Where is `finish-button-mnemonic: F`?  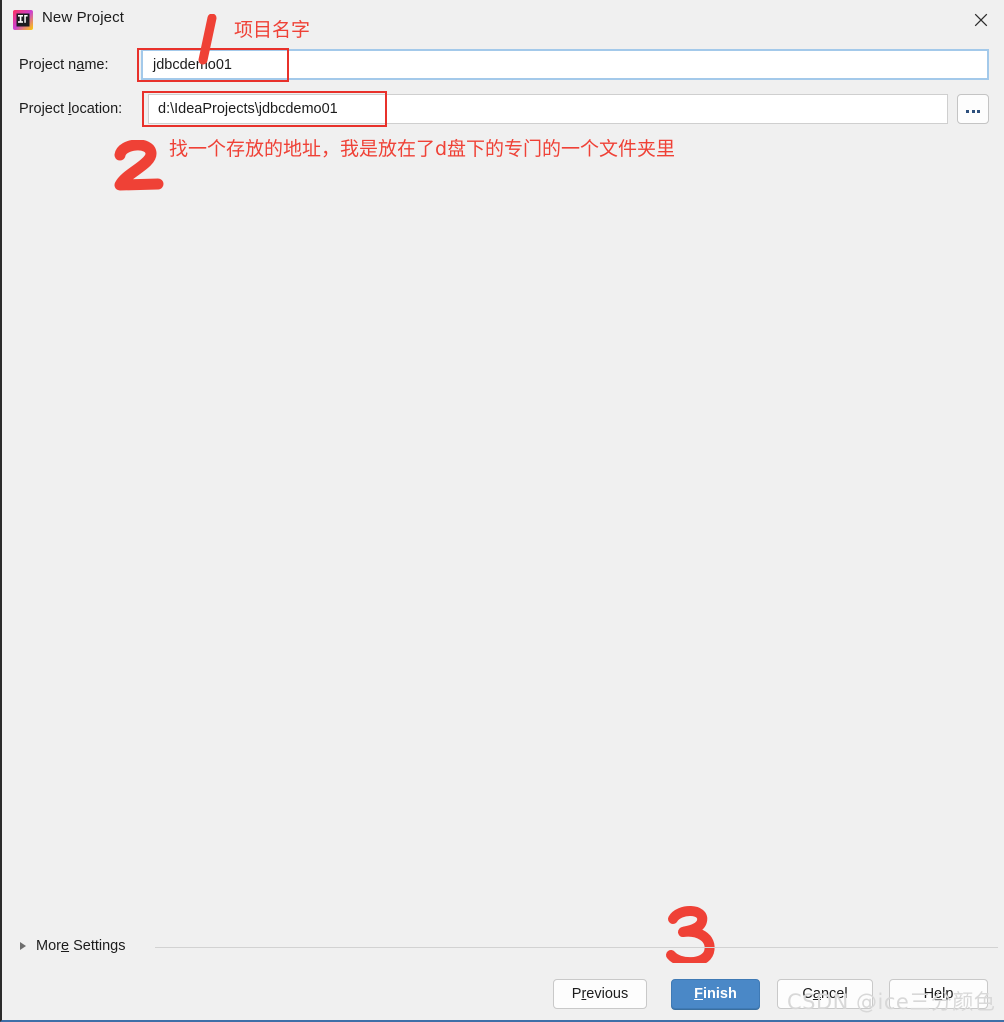 finish-button-mnemonic: F is located at coordinates (698, 994).